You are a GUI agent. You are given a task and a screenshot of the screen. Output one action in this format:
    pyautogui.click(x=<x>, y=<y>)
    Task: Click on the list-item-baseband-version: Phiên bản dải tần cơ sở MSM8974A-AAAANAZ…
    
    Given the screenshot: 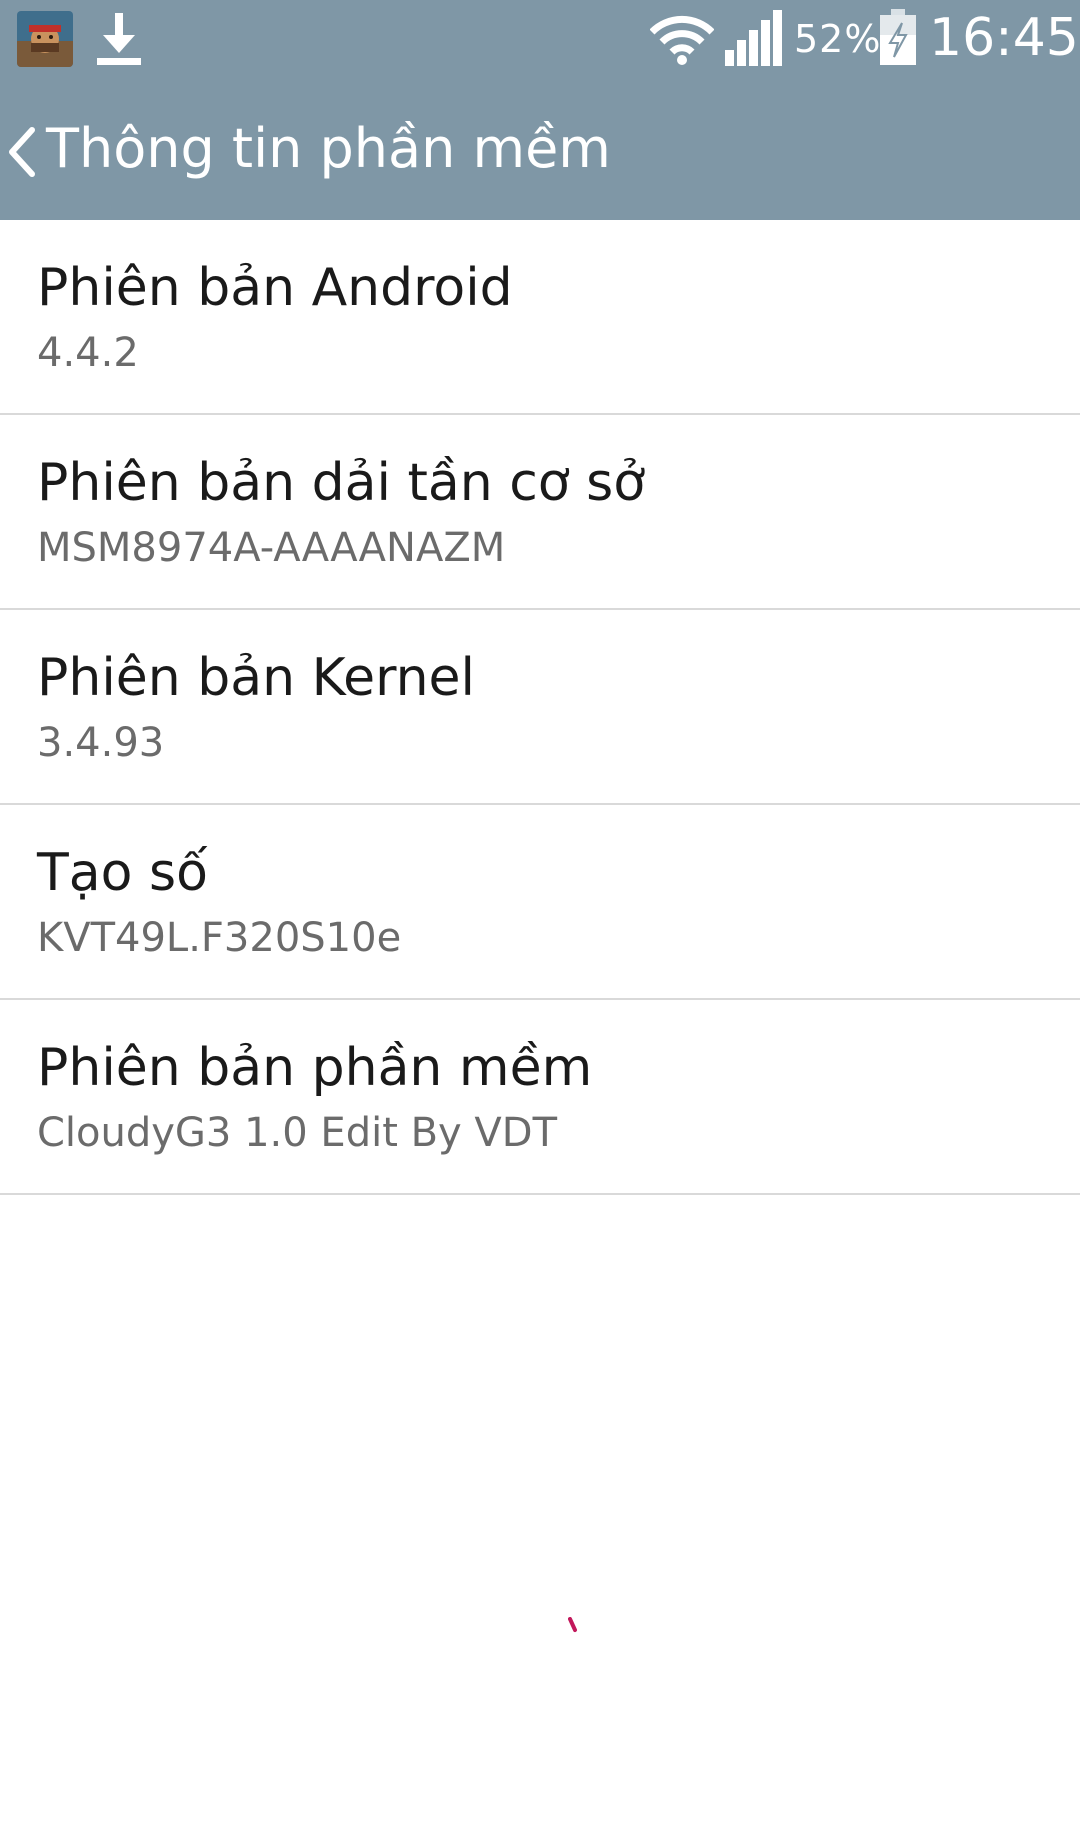 What is the action you would take?
    pyautogui.click(x=540, y=512)
    